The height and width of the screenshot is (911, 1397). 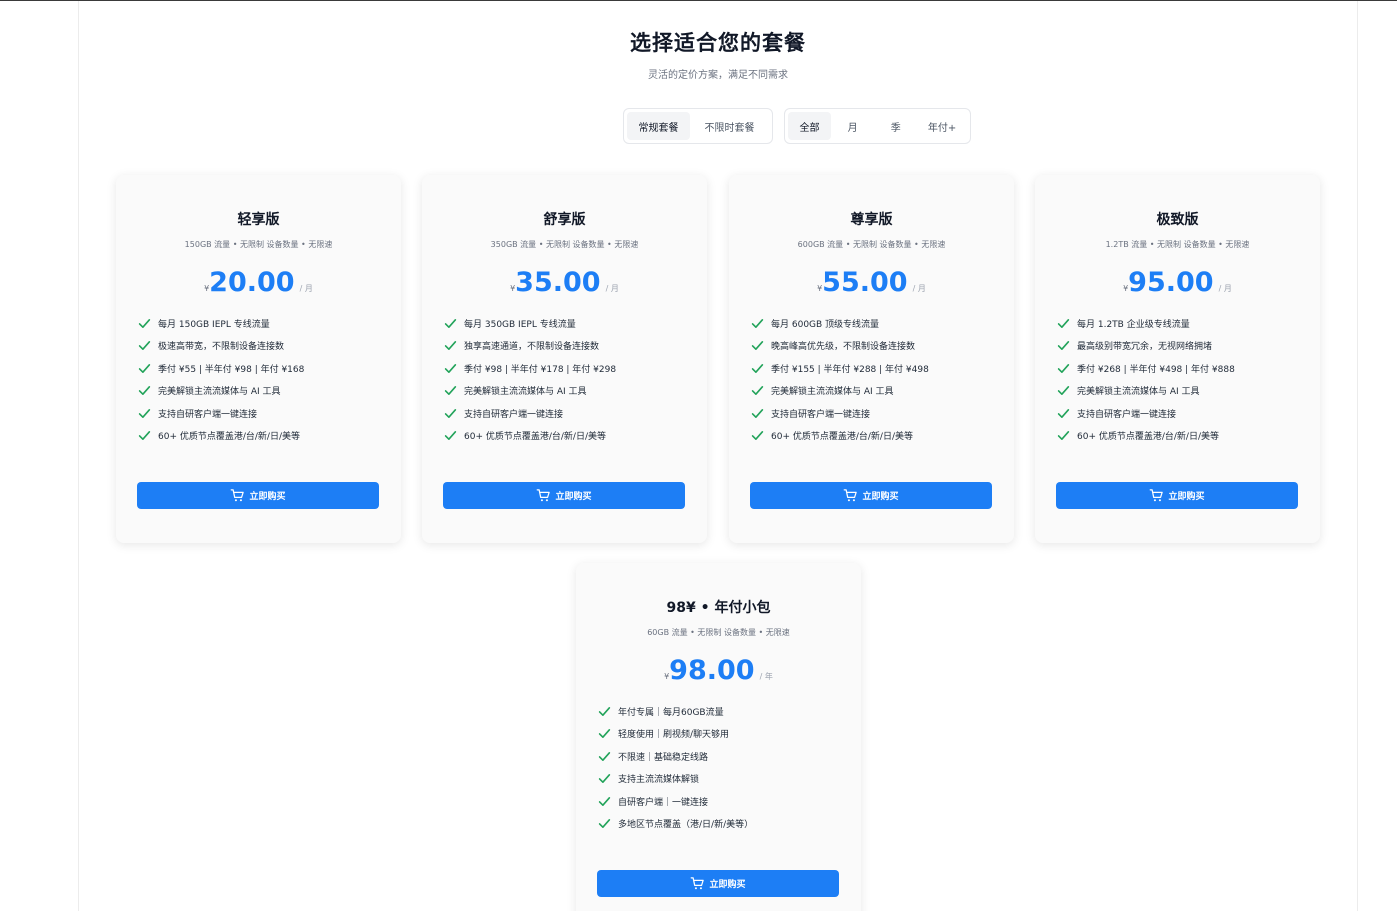 I want to click on price-unit: / 年, so click(x=766, y=676).